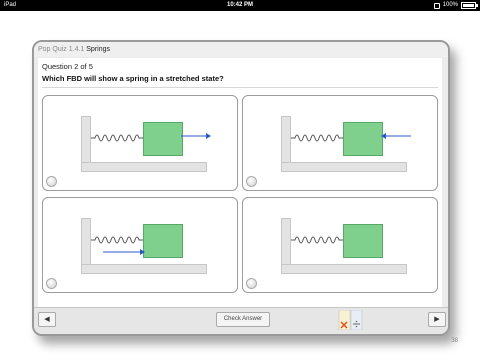  Describe the element at coordinates (61, 49) in the screenshot. I see `quiz-section-label: Pop Quiz 1.4.1` at that location.